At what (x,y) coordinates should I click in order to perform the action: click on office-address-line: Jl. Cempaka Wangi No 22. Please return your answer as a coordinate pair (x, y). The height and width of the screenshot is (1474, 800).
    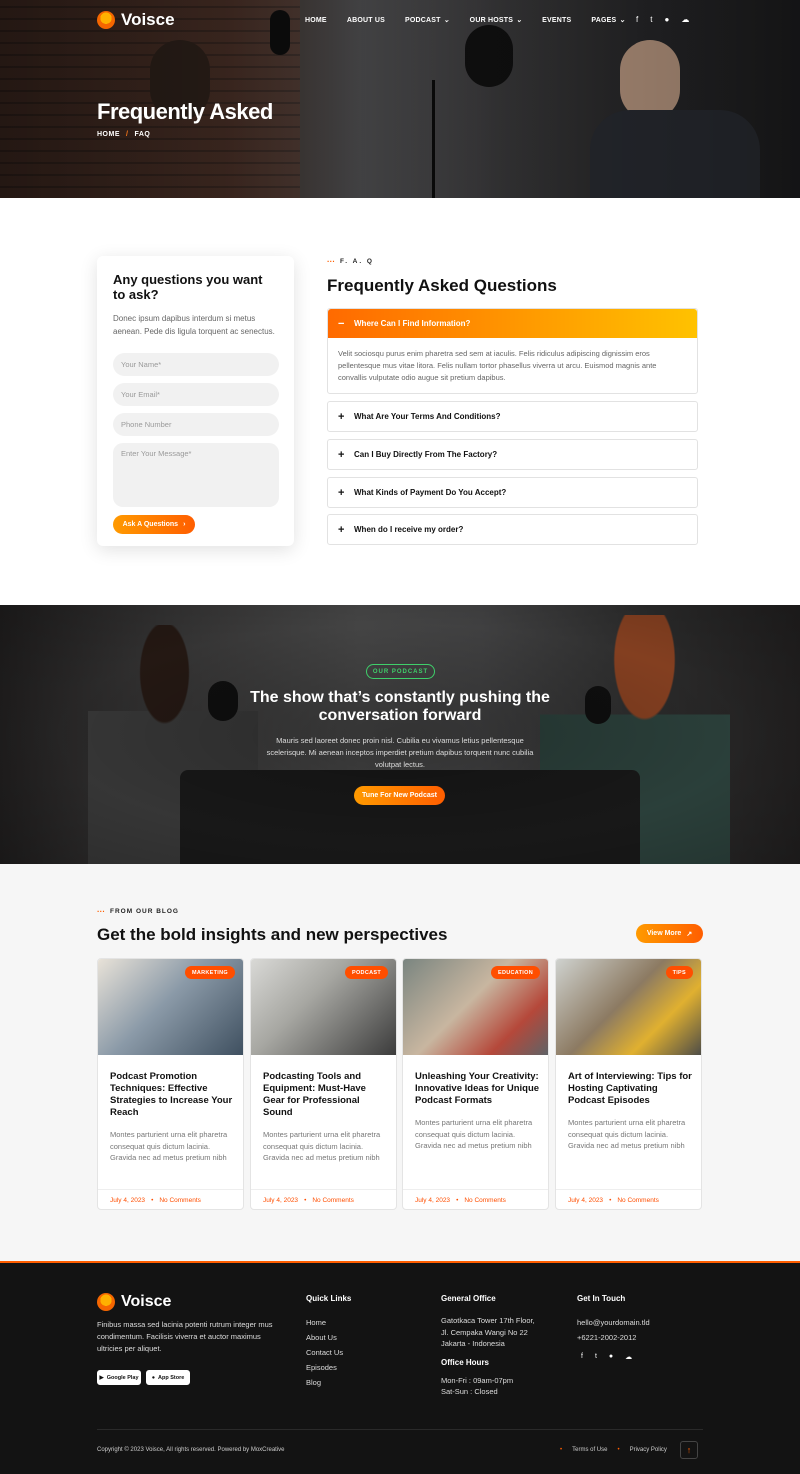
    Looking at the image, I should click on (484, 1332).